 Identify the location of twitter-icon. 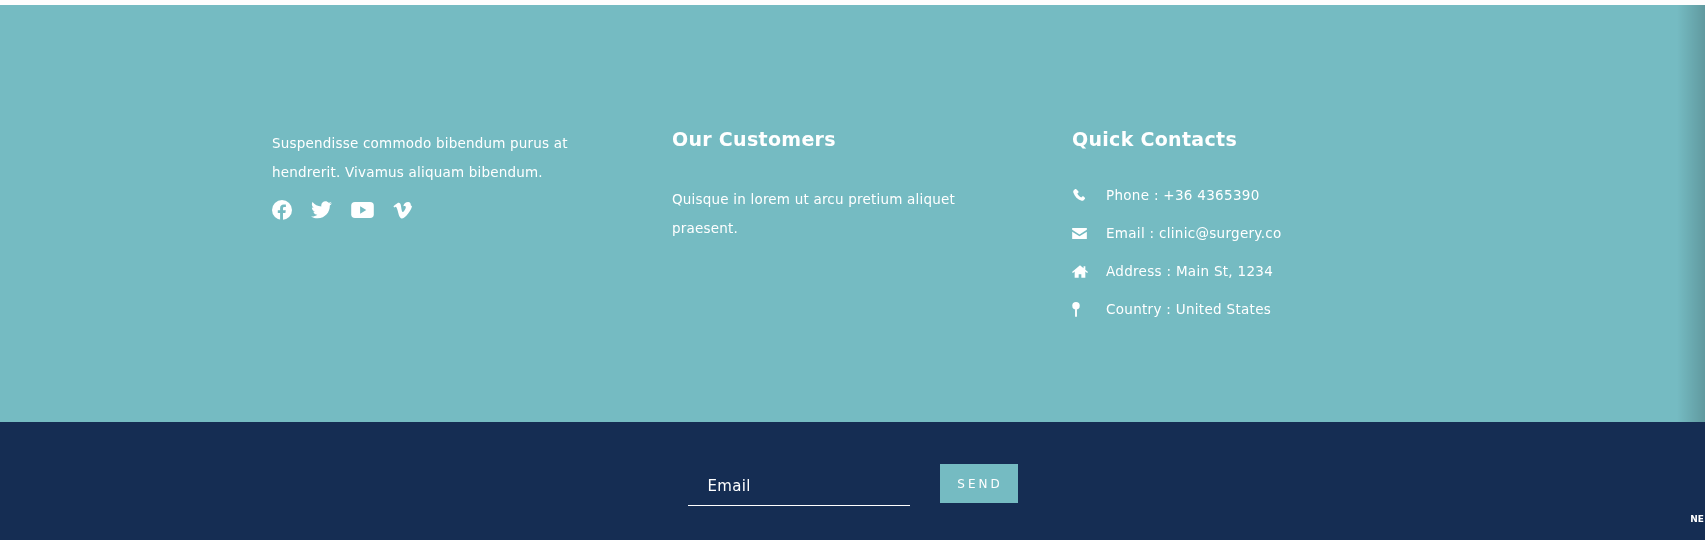
(321, 210).